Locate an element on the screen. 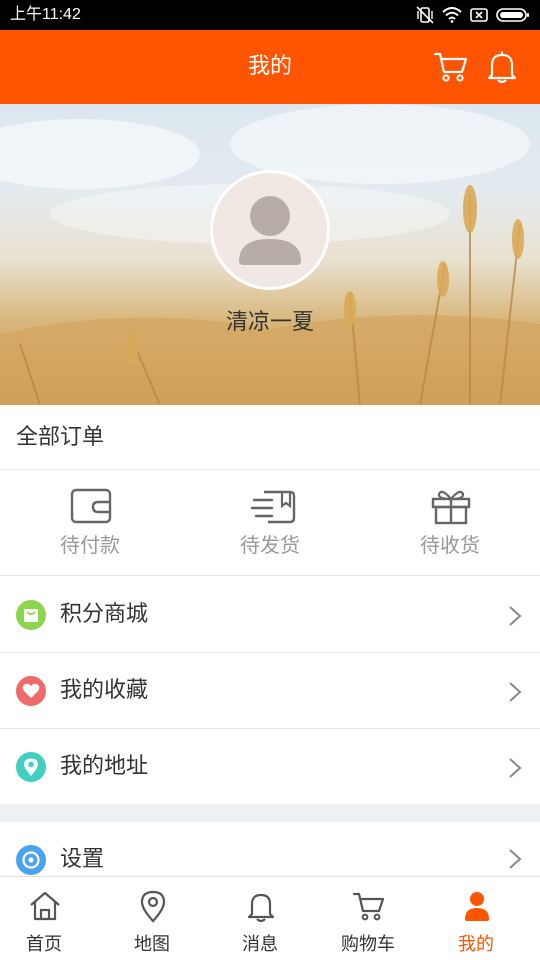  user-avatar-icon is located at coordinates (270, 230).